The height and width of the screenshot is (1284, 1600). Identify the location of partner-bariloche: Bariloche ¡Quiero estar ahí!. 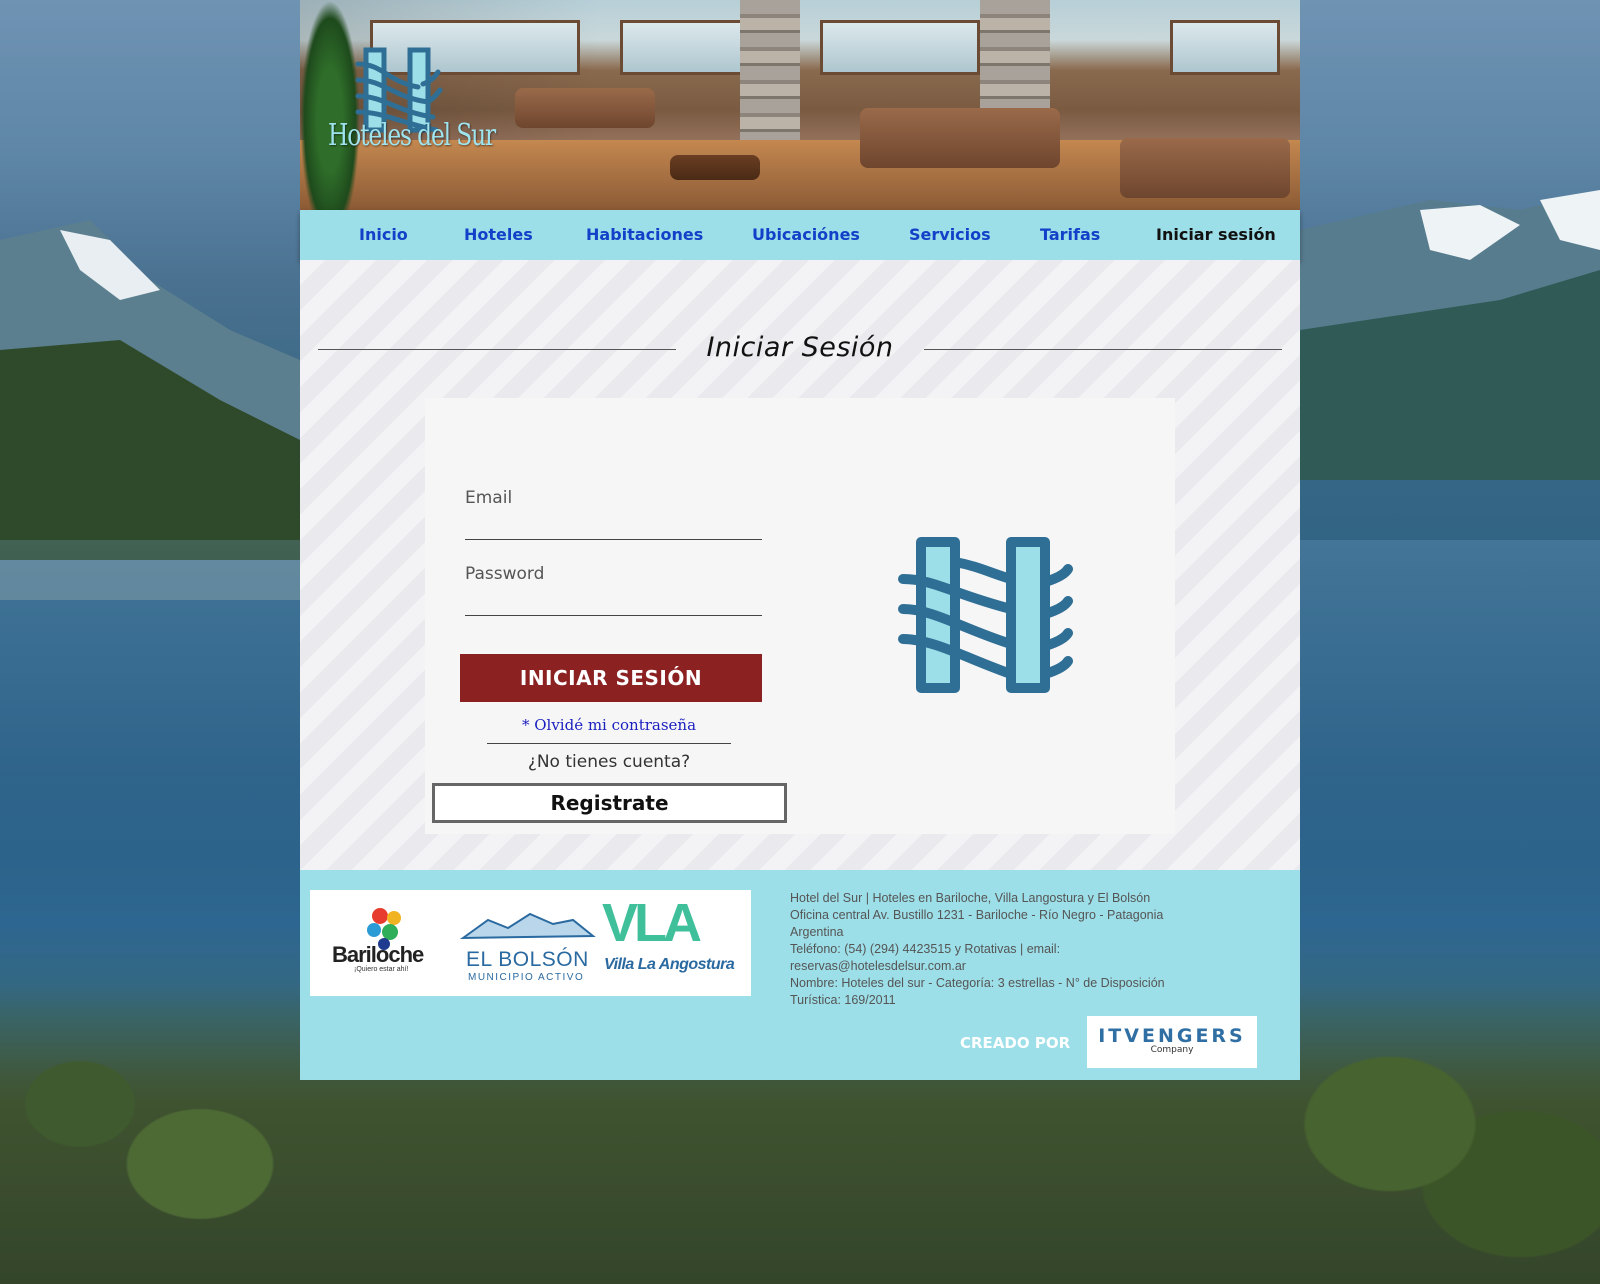
(384, 943).